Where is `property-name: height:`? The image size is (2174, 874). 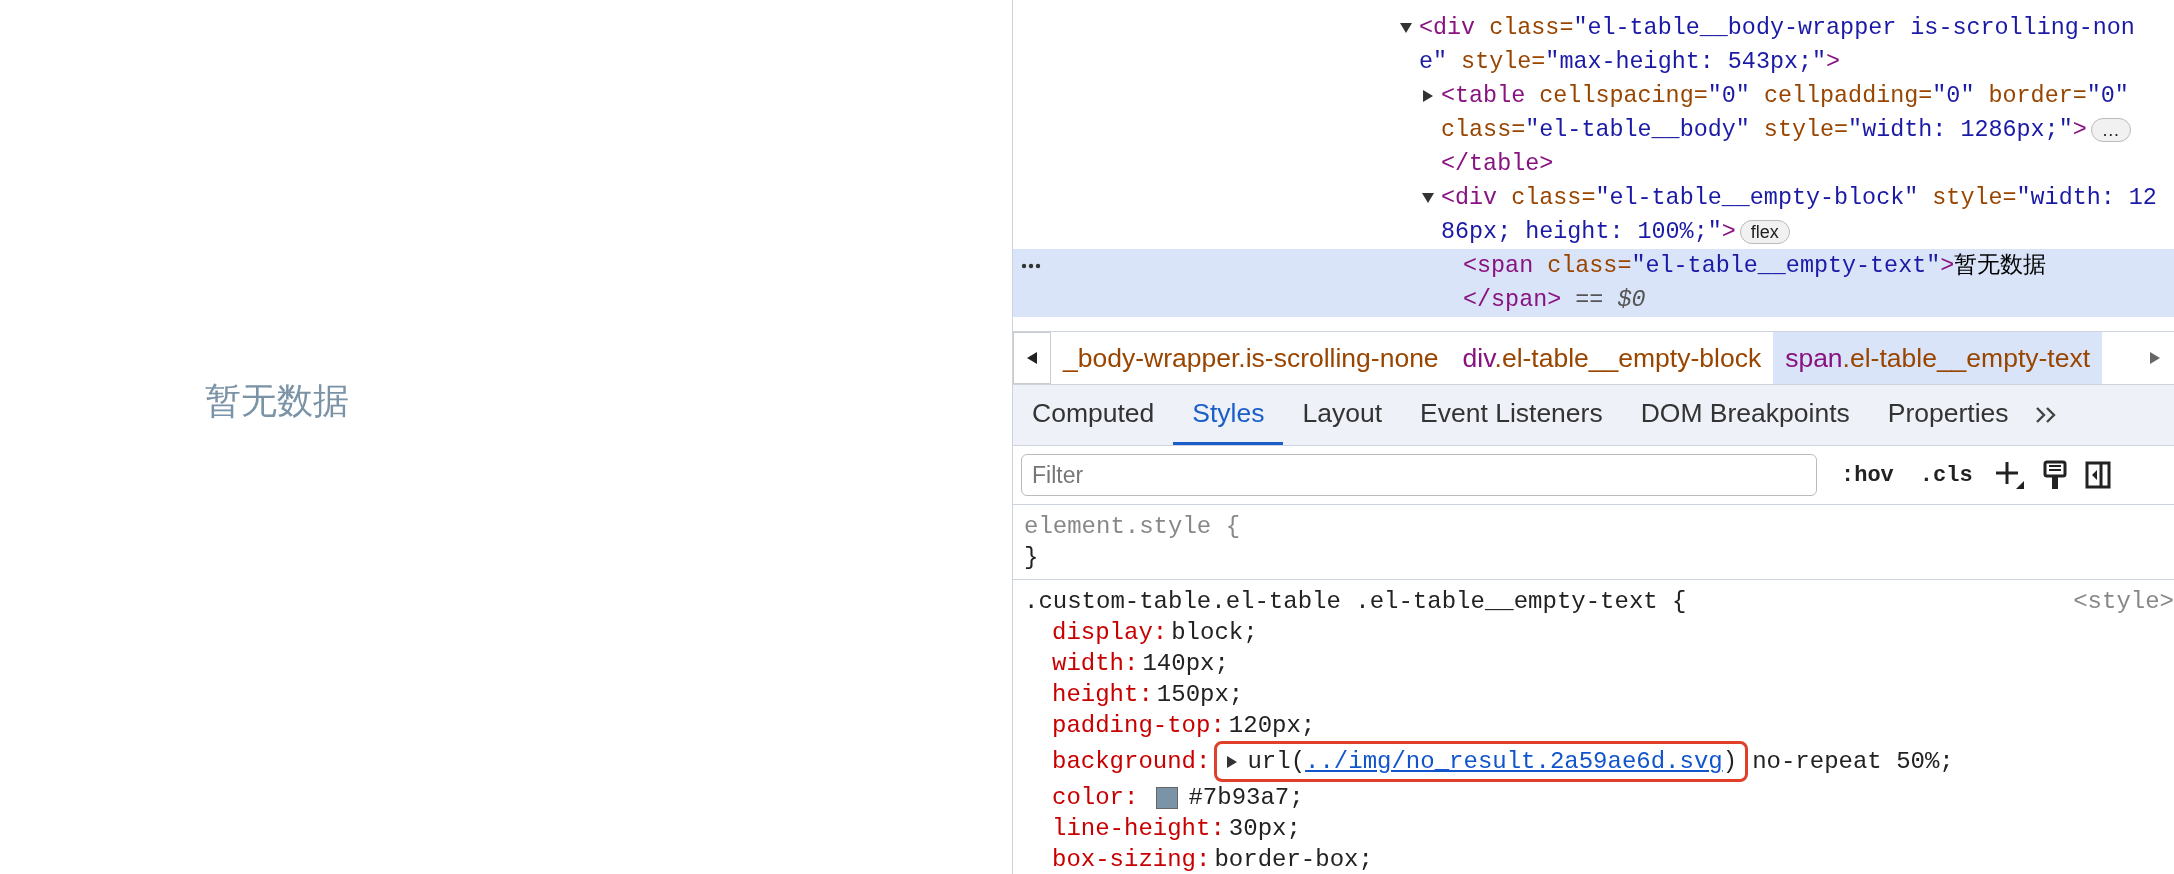
property-name: height: is located at coordinates (1102, 695).